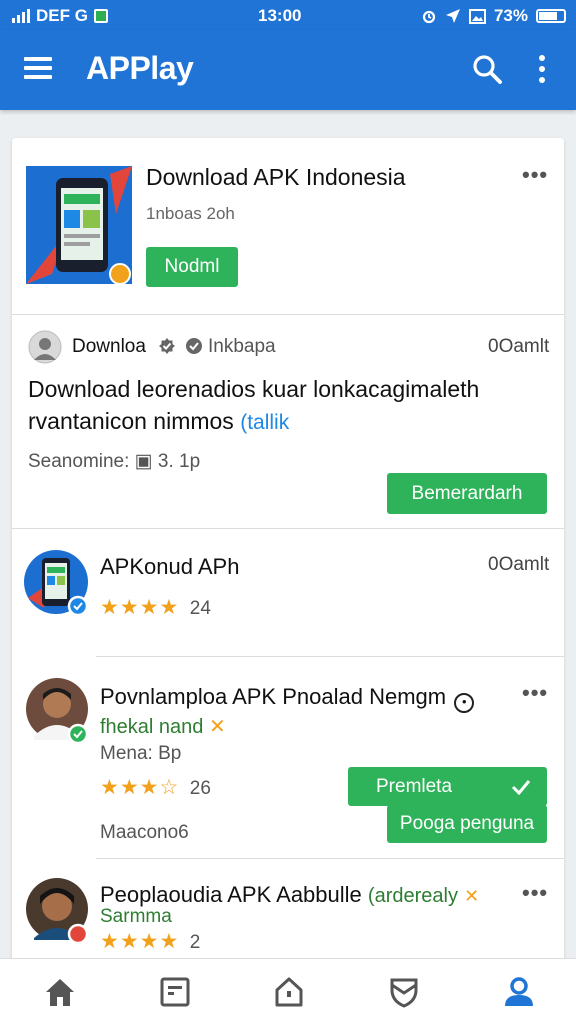  What do you see at coordinates (280, 15) in the screenshot?
I see `status-time: 13:00` at bounding box center [280, 15].